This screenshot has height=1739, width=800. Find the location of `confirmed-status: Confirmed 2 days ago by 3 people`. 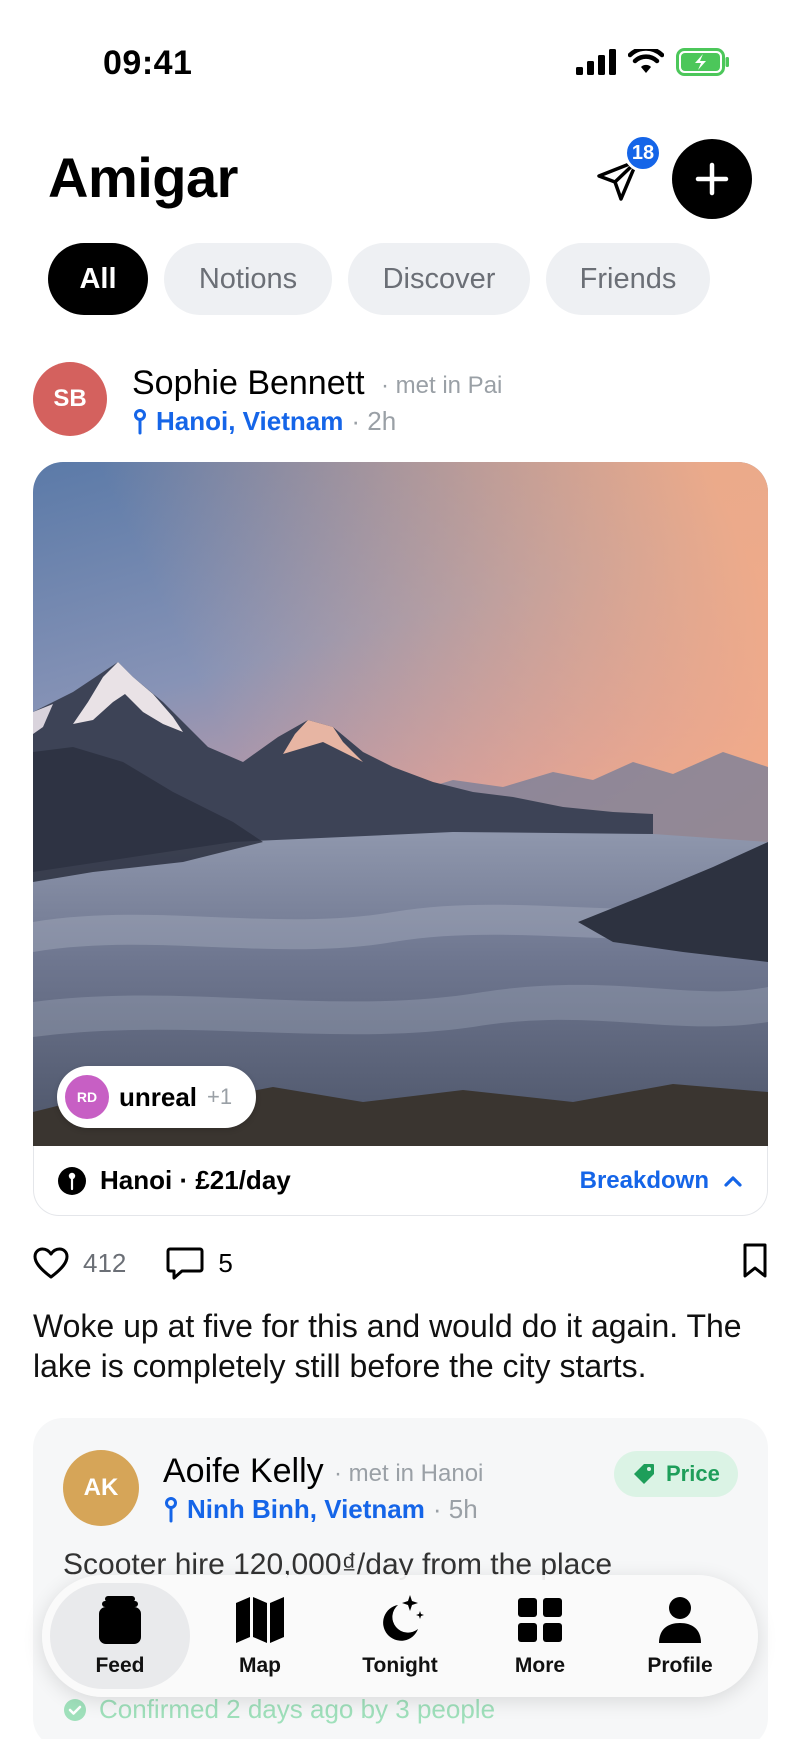

confirmed-status: Confirmed 2 days ago by 3 people is located at coordinates (279, 1709).